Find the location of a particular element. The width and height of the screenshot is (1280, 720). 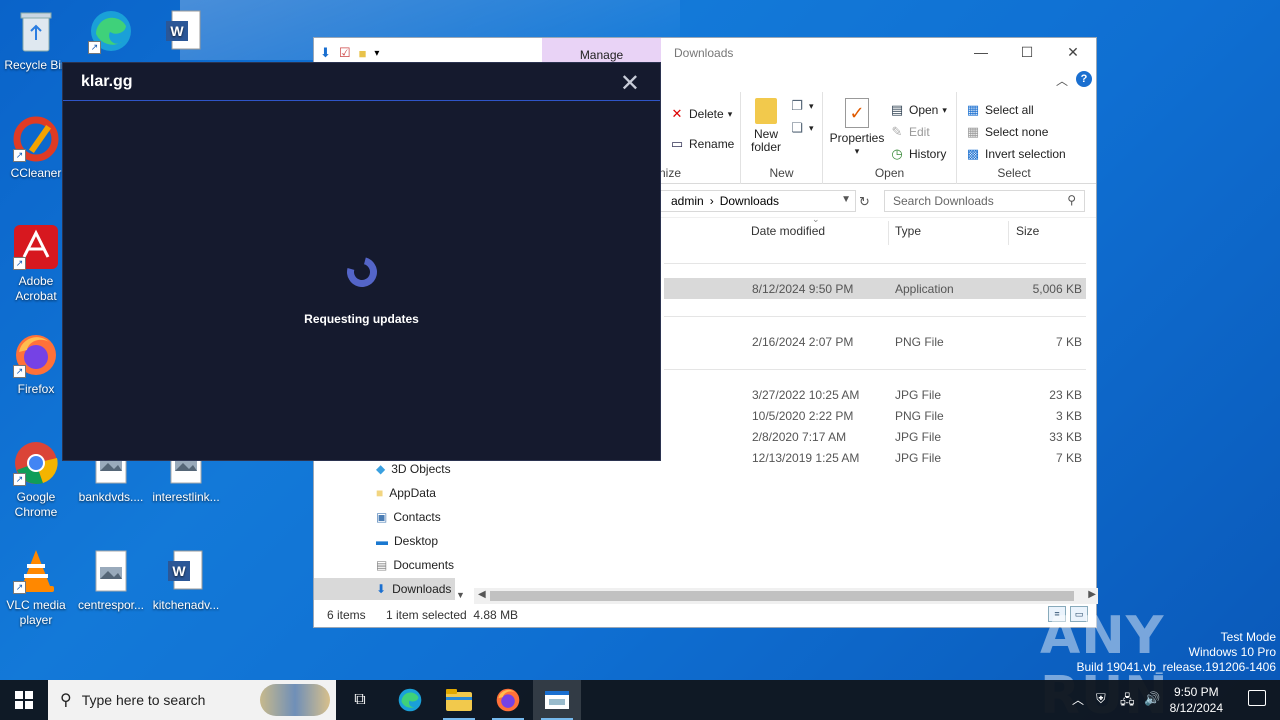

scrollbar-thumb is located at coordinates (782, 596).